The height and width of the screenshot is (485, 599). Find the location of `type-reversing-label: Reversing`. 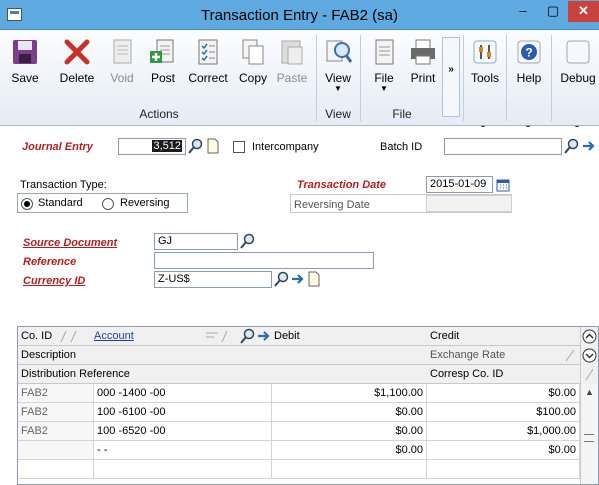

type-reversing-label: Reversing is located at coordinates (145, 203).